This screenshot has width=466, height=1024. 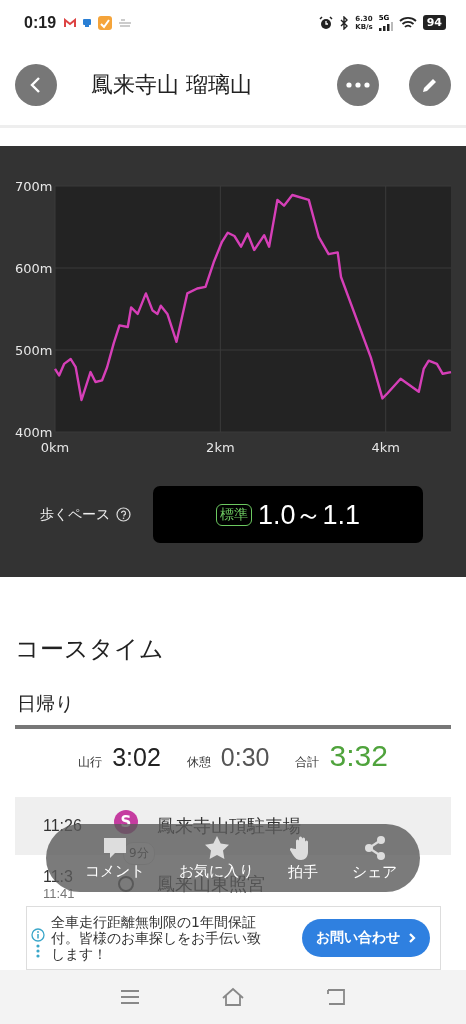 What do you see at coordinates (34, 268) in the screenshot?
I see `axis-label: 600m` at bounding box center [34, 268].